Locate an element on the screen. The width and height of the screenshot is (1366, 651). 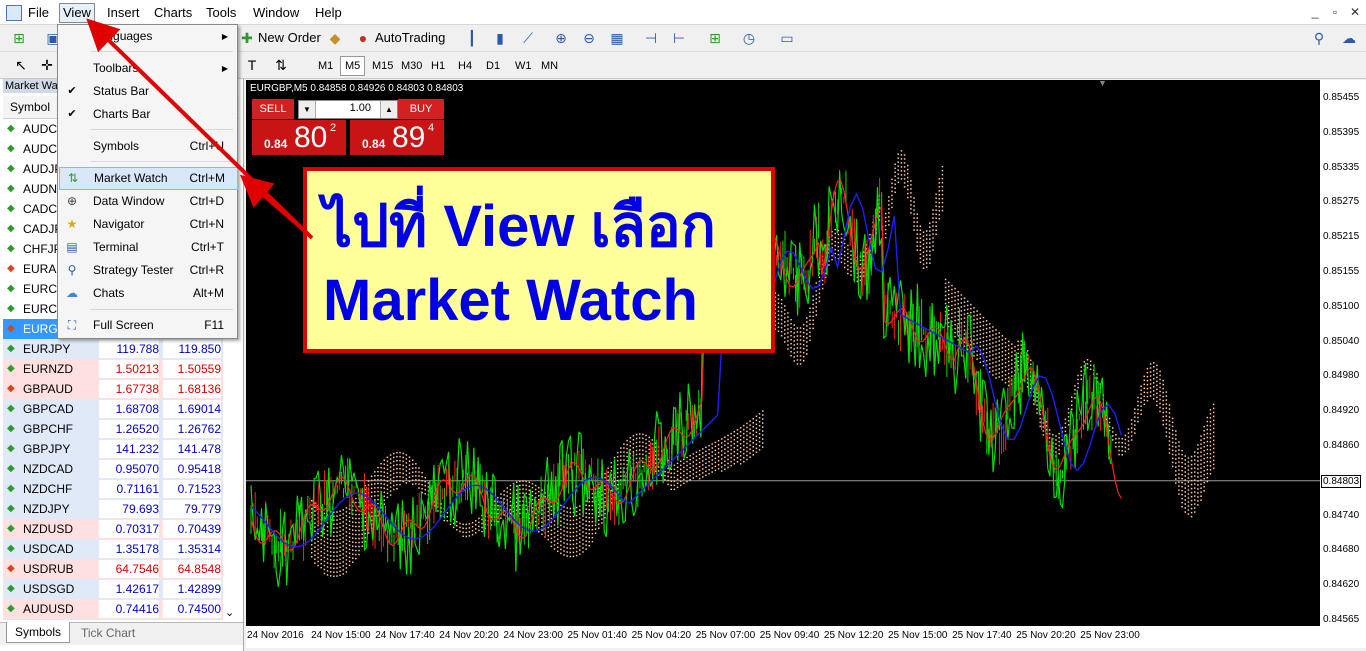
cursor-icon: ↖ is located at coordinates (21, 65).